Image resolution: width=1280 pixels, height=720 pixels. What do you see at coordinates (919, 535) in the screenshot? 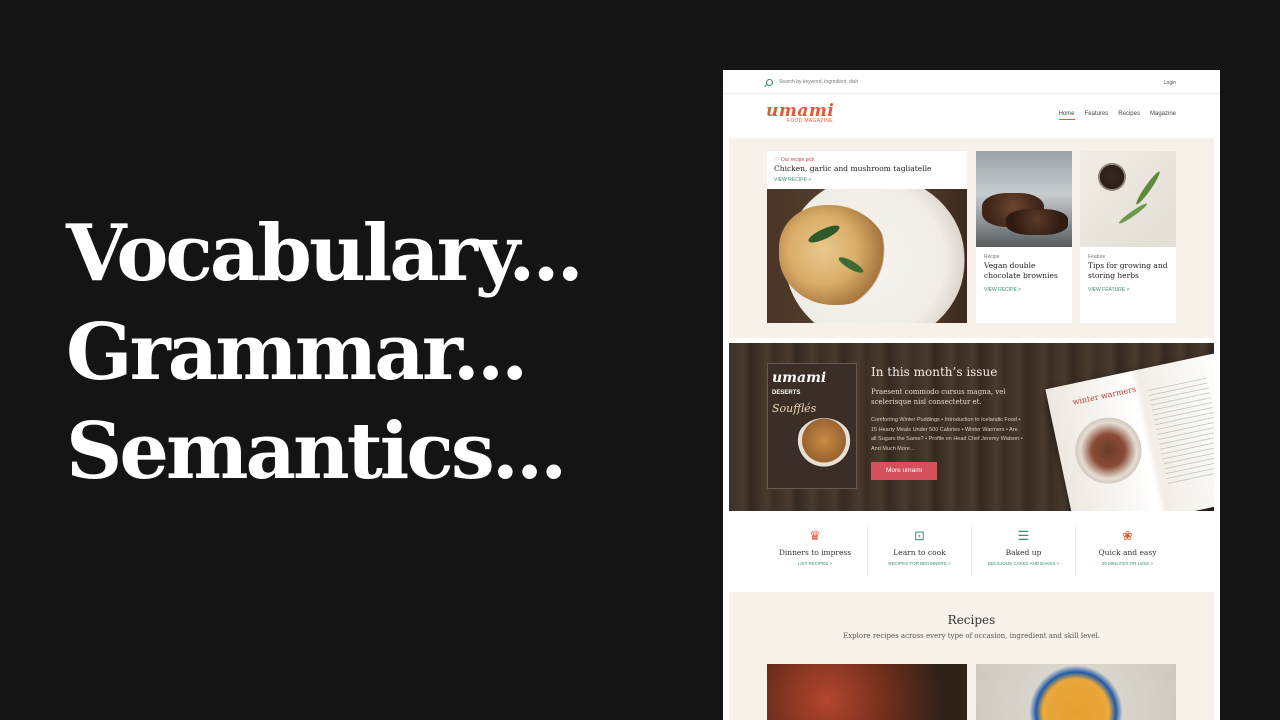
I see `lock-icon: ⊡` at bounding box center [919, 535].